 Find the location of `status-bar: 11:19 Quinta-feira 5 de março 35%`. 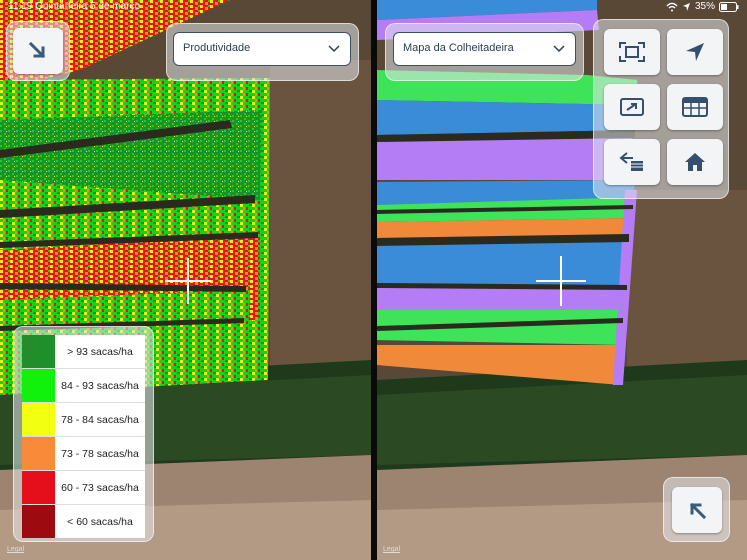

status-bar: 11:19 Quinta-feira 5 de março 35% is located at coordinates (373, 7).